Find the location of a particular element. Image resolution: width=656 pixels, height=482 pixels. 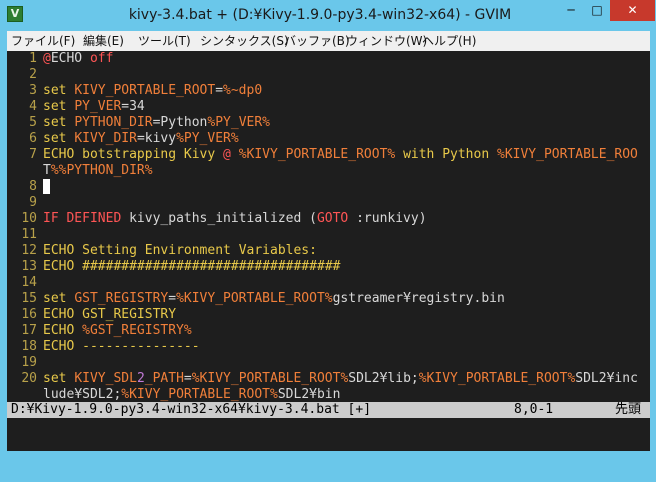

symbol-token: ( is located at coordinates (313, 218).